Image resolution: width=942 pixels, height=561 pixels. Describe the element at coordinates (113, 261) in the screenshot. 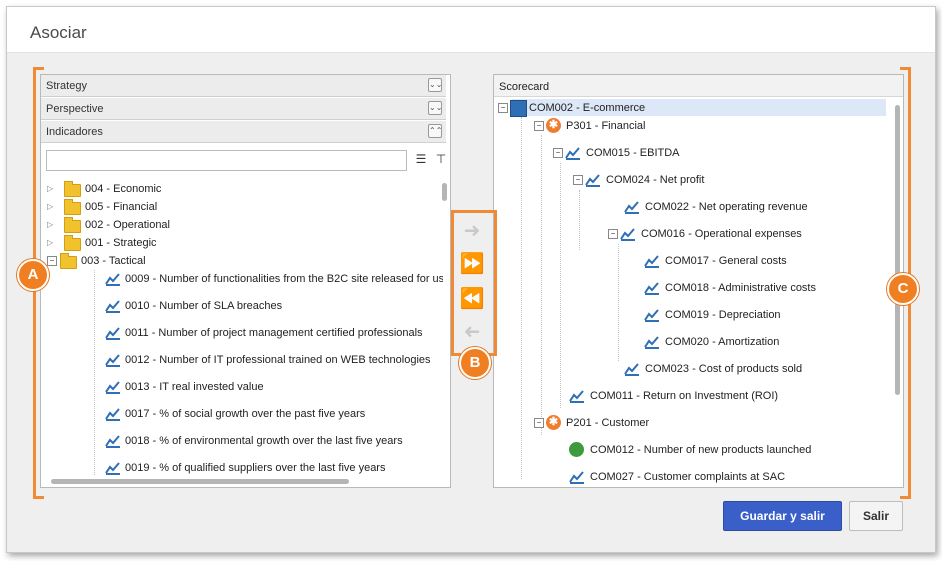

I see `folder-label: 003 - Tactical` at that location.